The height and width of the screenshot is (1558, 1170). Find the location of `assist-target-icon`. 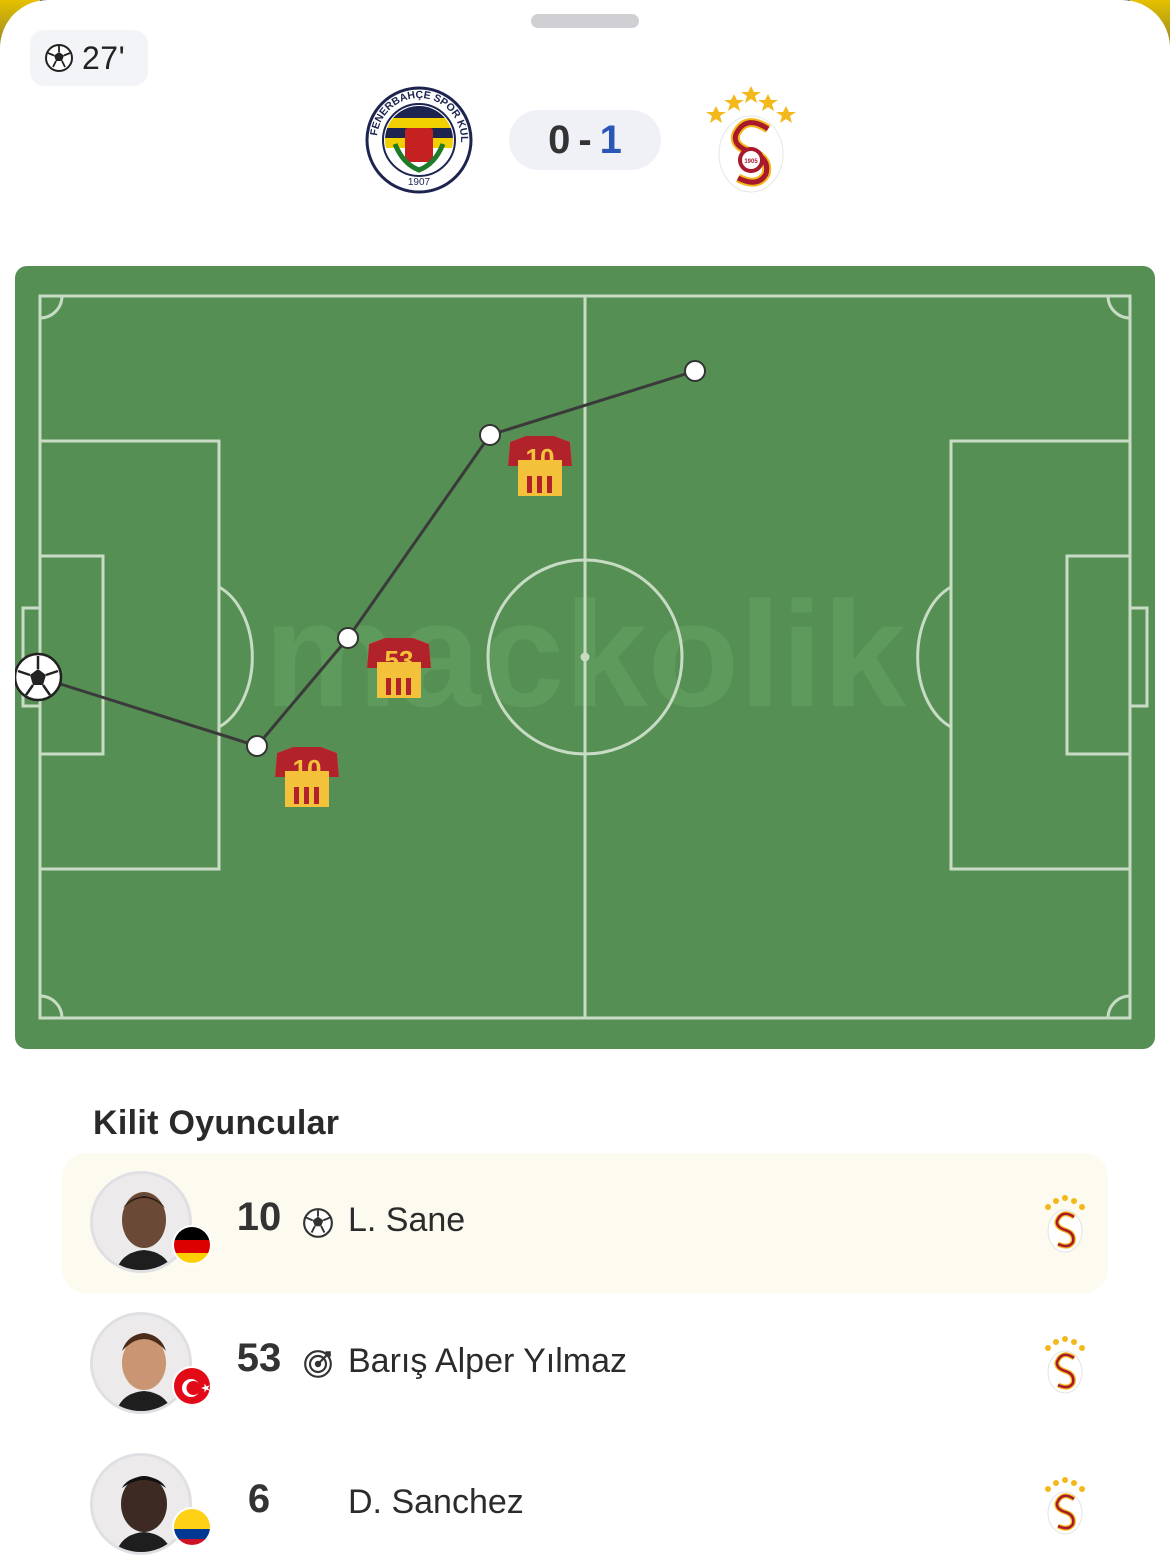

assist-target-icon is located at coordinates (318, 1364).